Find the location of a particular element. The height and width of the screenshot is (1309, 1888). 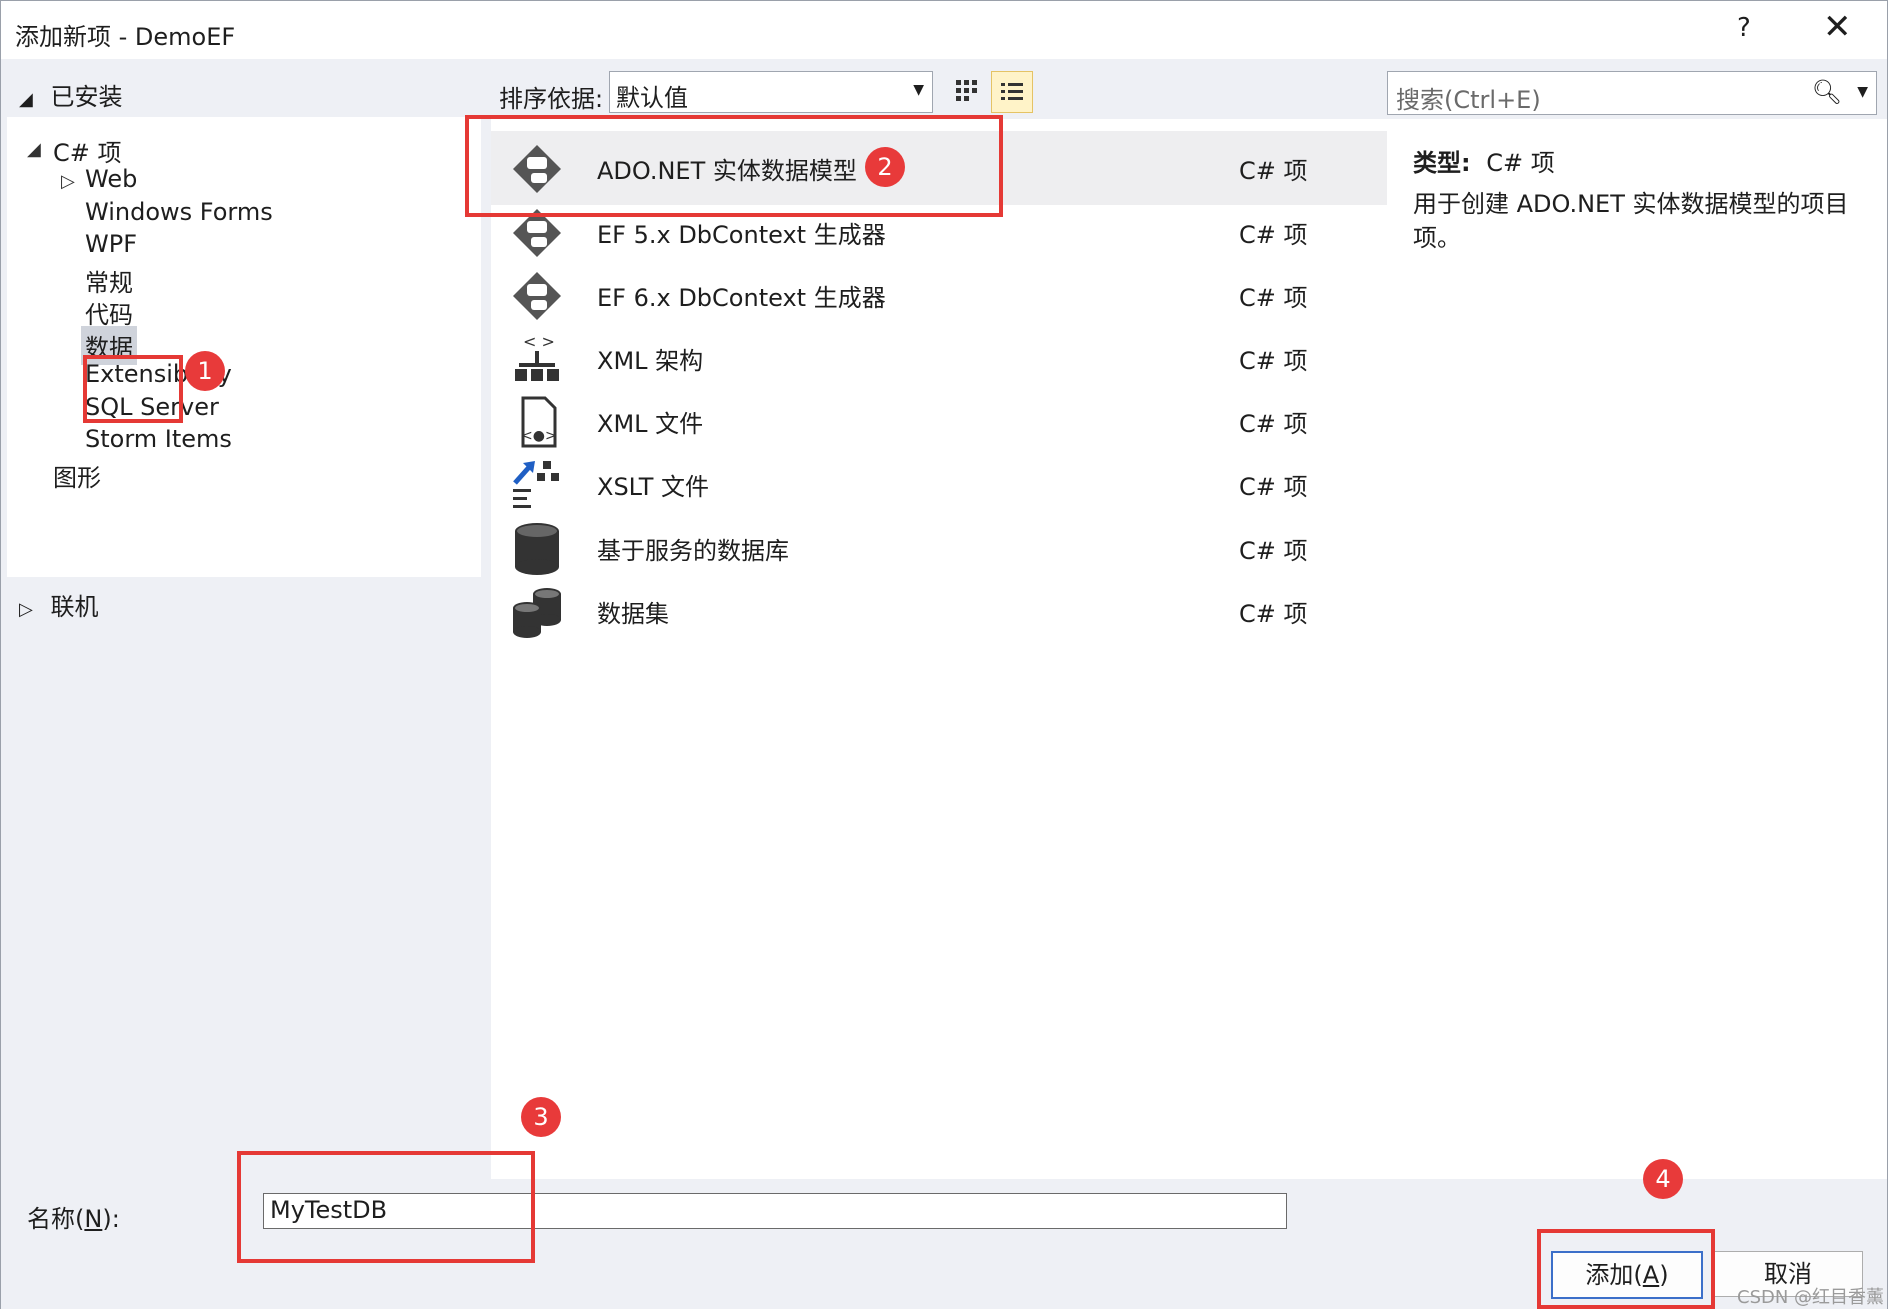

annotation-badge-3: 3 is located at coordinates (541, 1117).